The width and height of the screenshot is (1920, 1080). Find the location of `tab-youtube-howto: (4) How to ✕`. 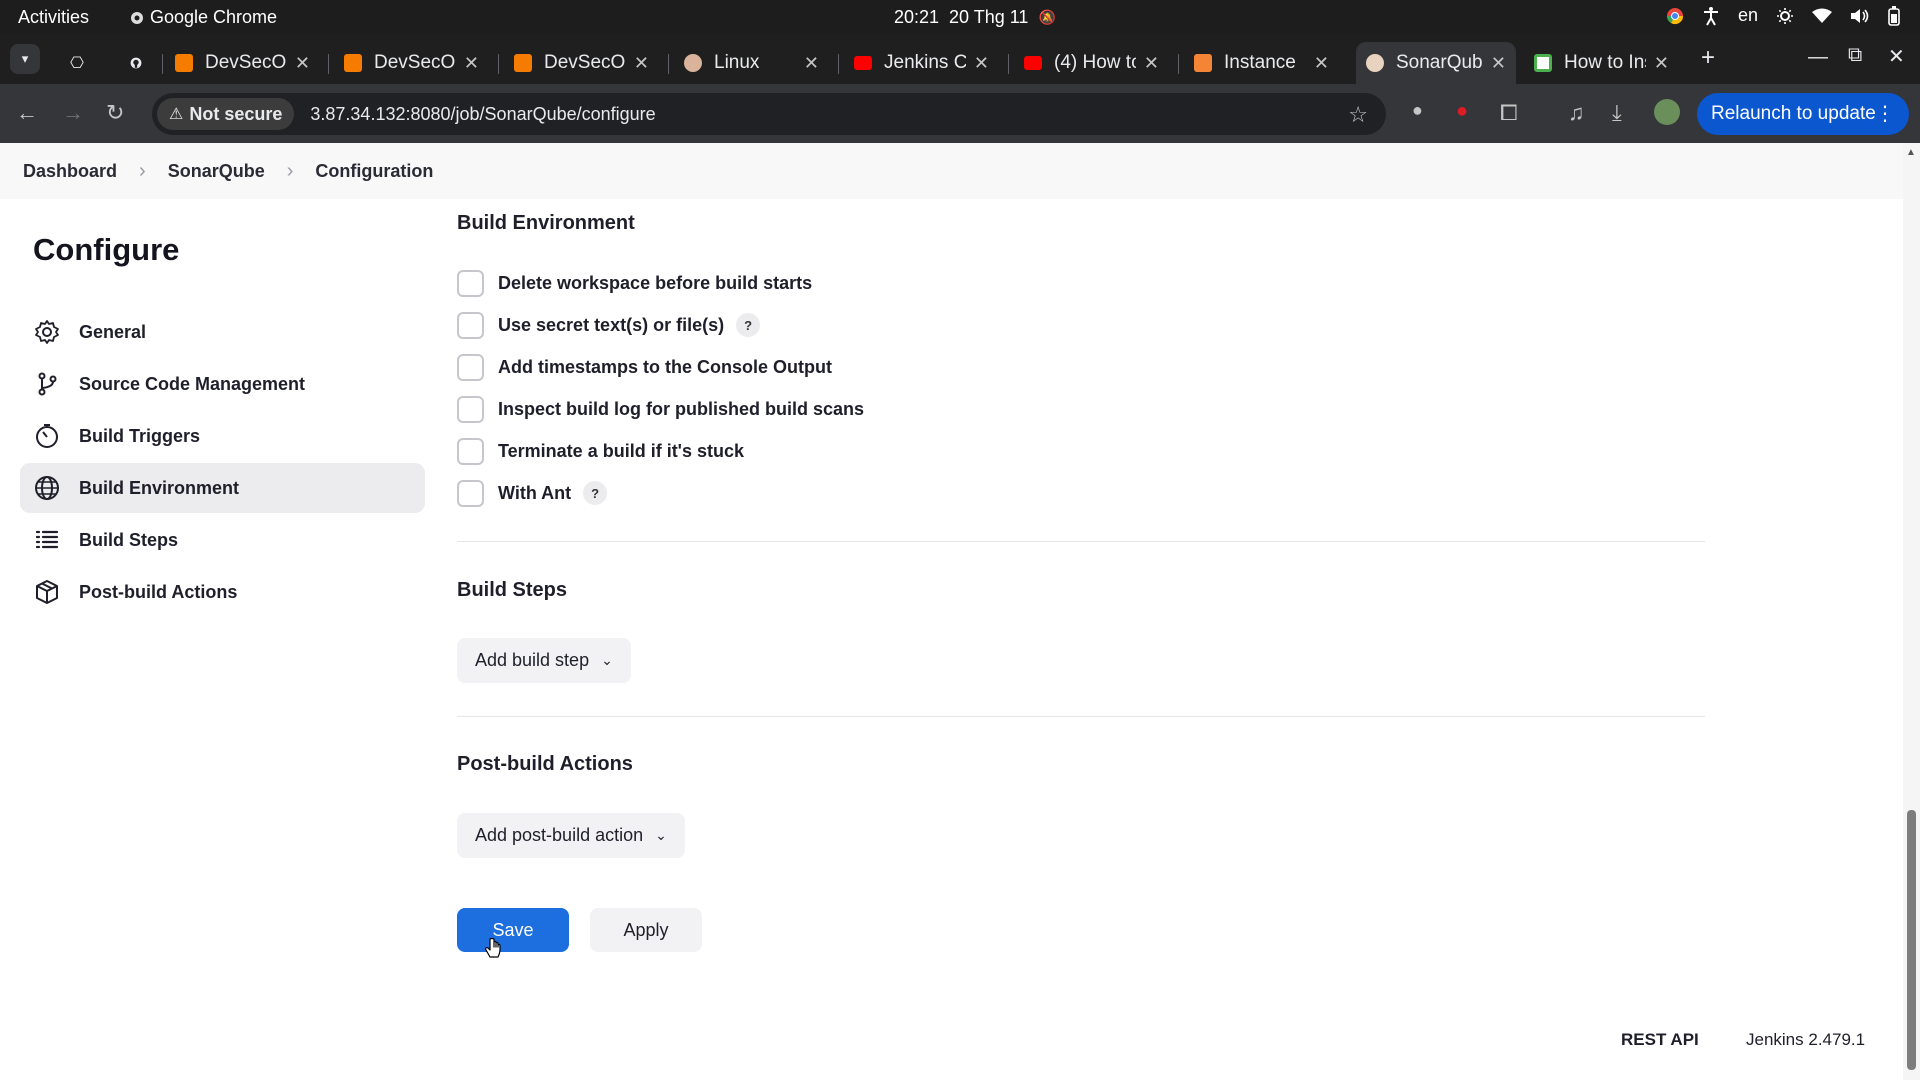

tab-youtube-howto: (4) How to ✕ is located at coordinates (1091, 63).